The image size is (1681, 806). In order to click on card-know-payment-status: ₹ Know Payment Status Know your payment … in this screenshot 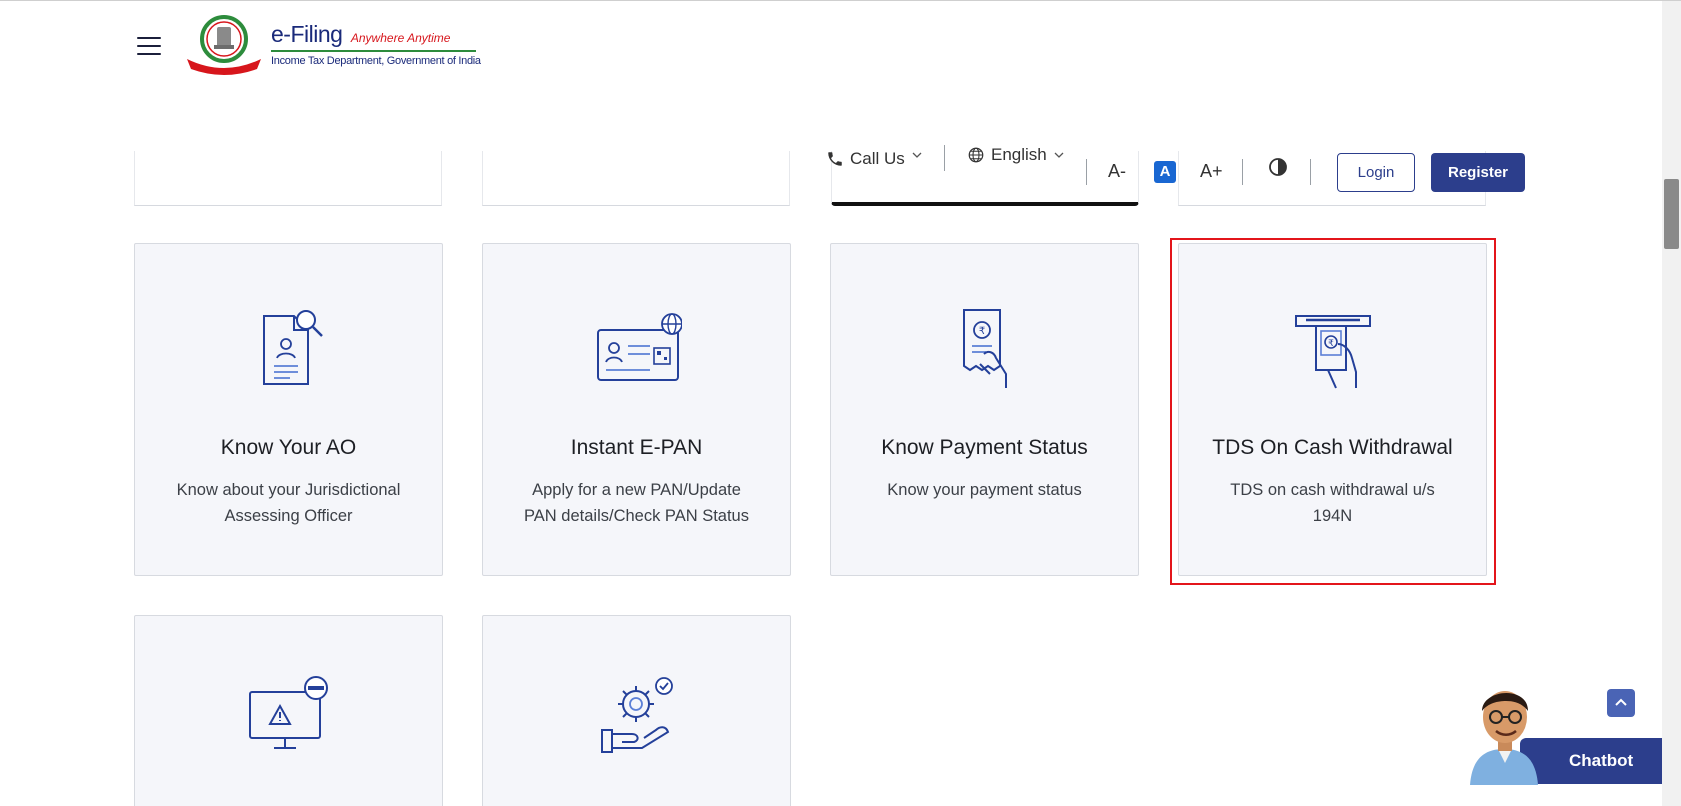, I will do `click(984, 409)`.